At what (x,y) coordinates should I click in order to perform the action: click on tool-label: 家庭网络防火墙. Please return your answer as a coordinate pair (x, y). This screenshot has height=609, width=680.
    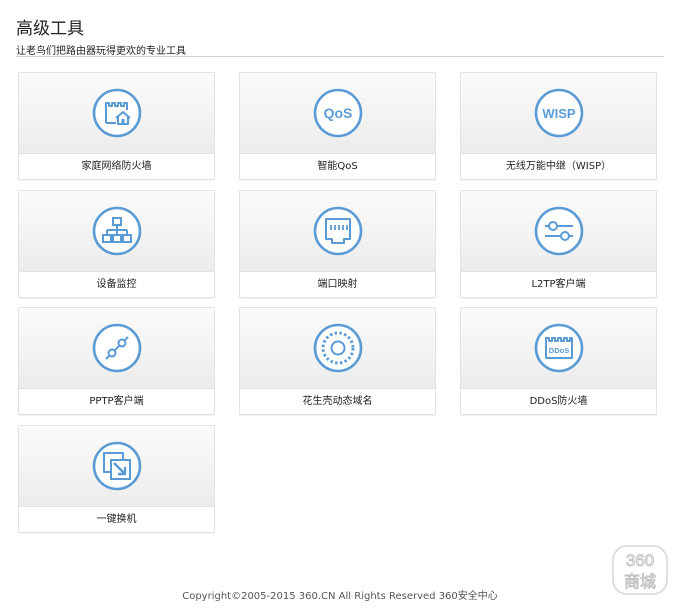
    Looking at the image, I should click on (116, 166).